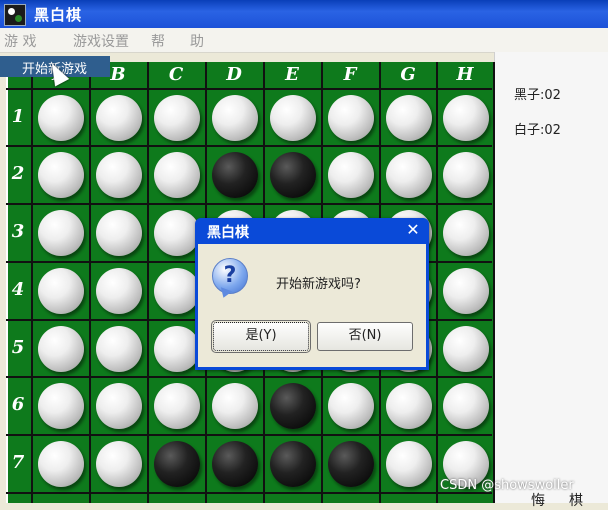  Describe the element at coordinates (292, 74) in the screenshot. I see `column-label-E: E` at that location.